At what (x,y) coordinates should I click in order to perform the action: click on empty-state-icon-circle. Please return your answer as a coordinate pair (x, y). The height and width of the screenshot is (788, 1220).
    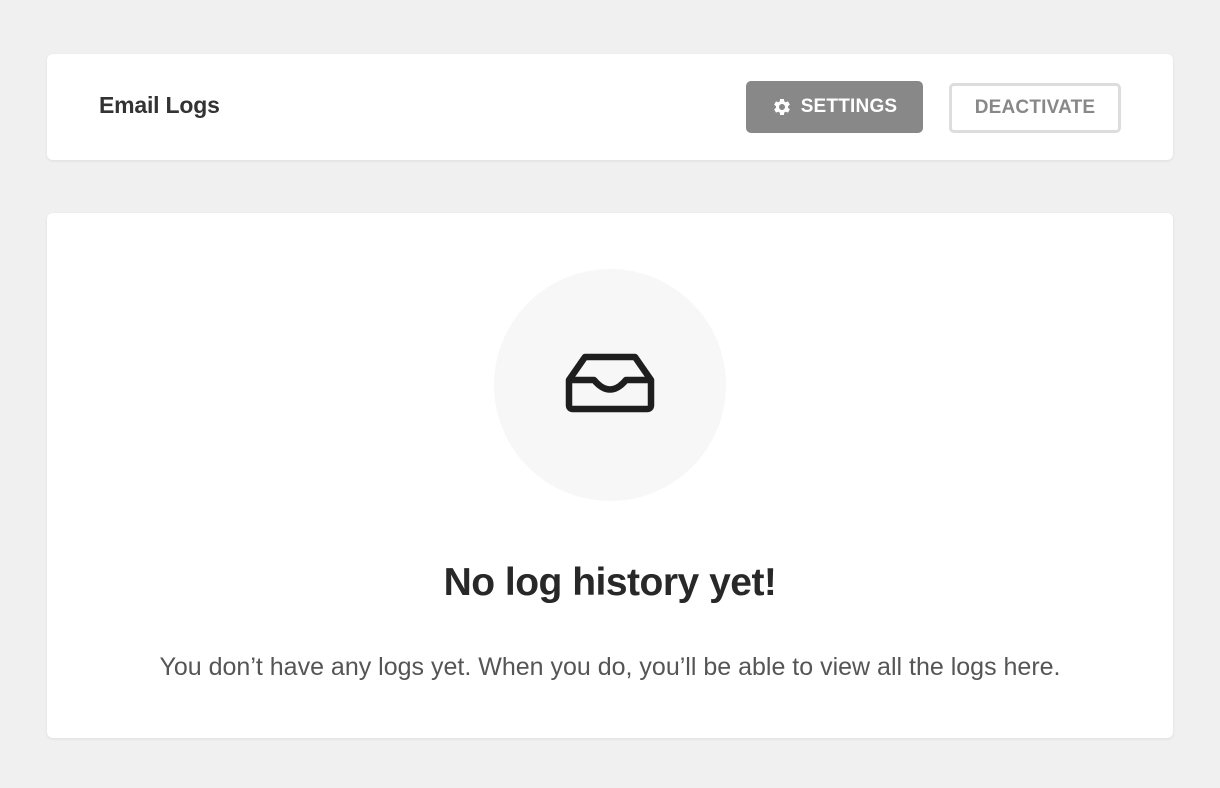
    Looking at the image, I should click on (610, 385).